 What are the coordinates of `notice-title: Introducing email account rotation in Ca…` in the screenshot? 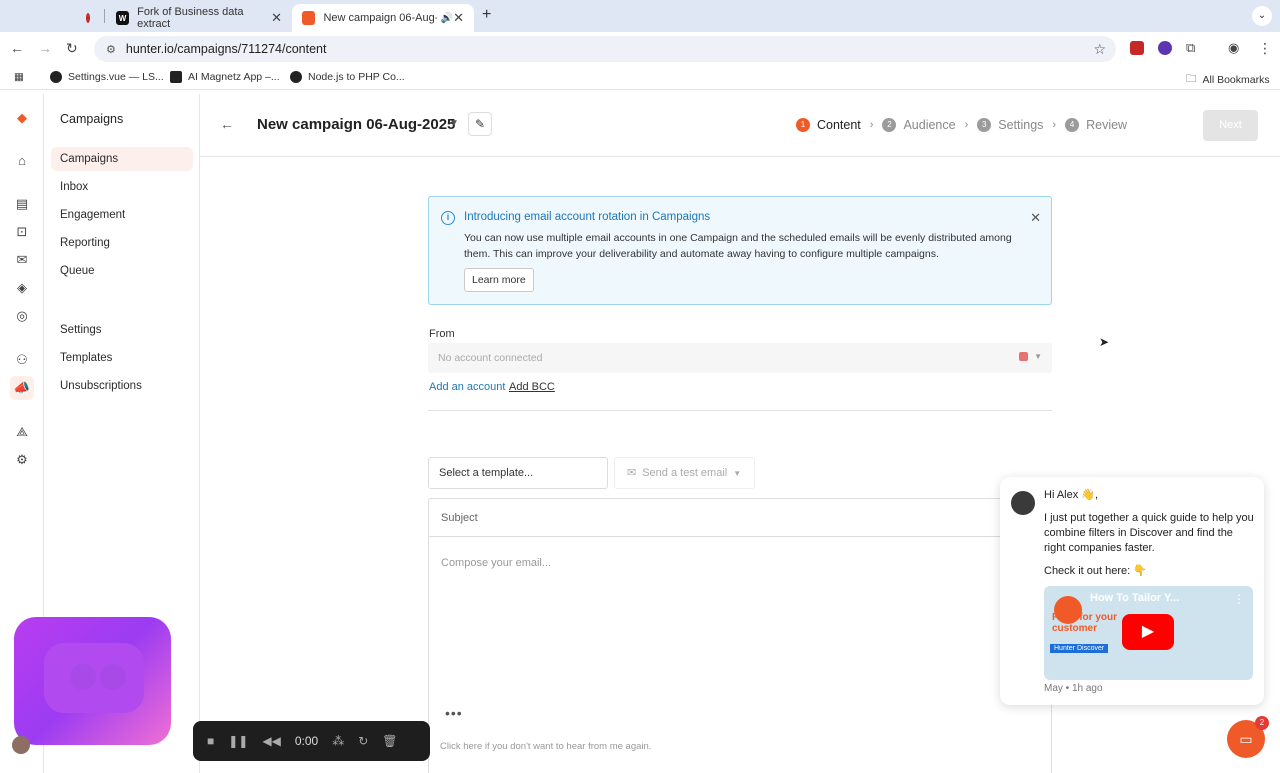 It's located at (587, 217).